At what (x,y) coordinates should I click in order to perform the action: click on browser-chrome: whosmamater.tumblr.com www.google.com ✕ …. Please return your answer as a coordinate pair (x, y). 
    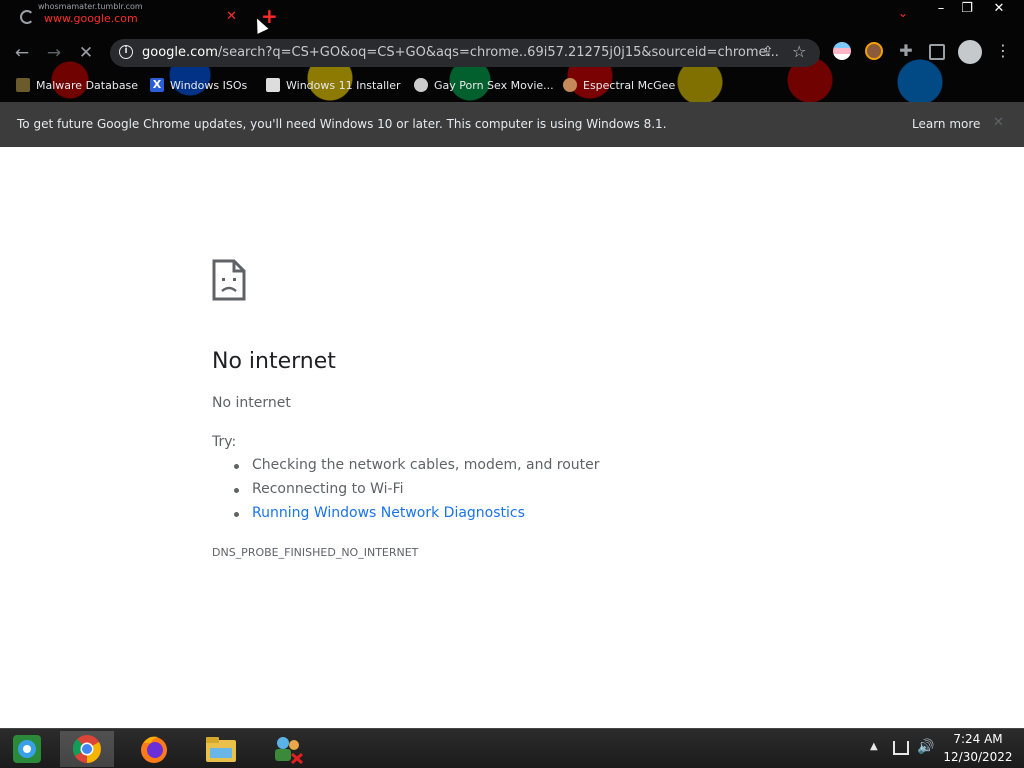
    Looking at the image, I should click on (512, 51).